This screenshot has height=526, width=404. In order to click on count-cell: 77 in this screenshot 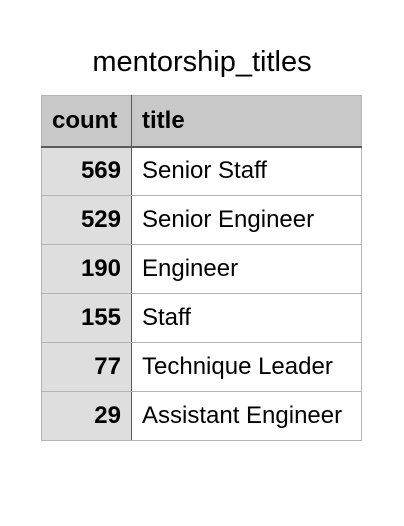, I will do `click(86, 367)`.